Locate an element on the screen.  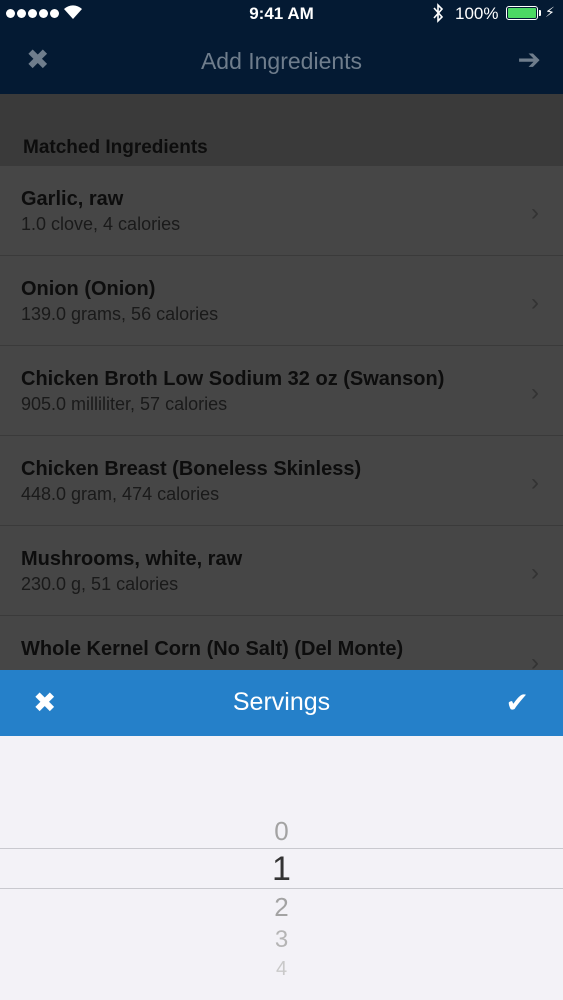
ingredient-name: Garlic, raw is located at coordinates (72, 199).